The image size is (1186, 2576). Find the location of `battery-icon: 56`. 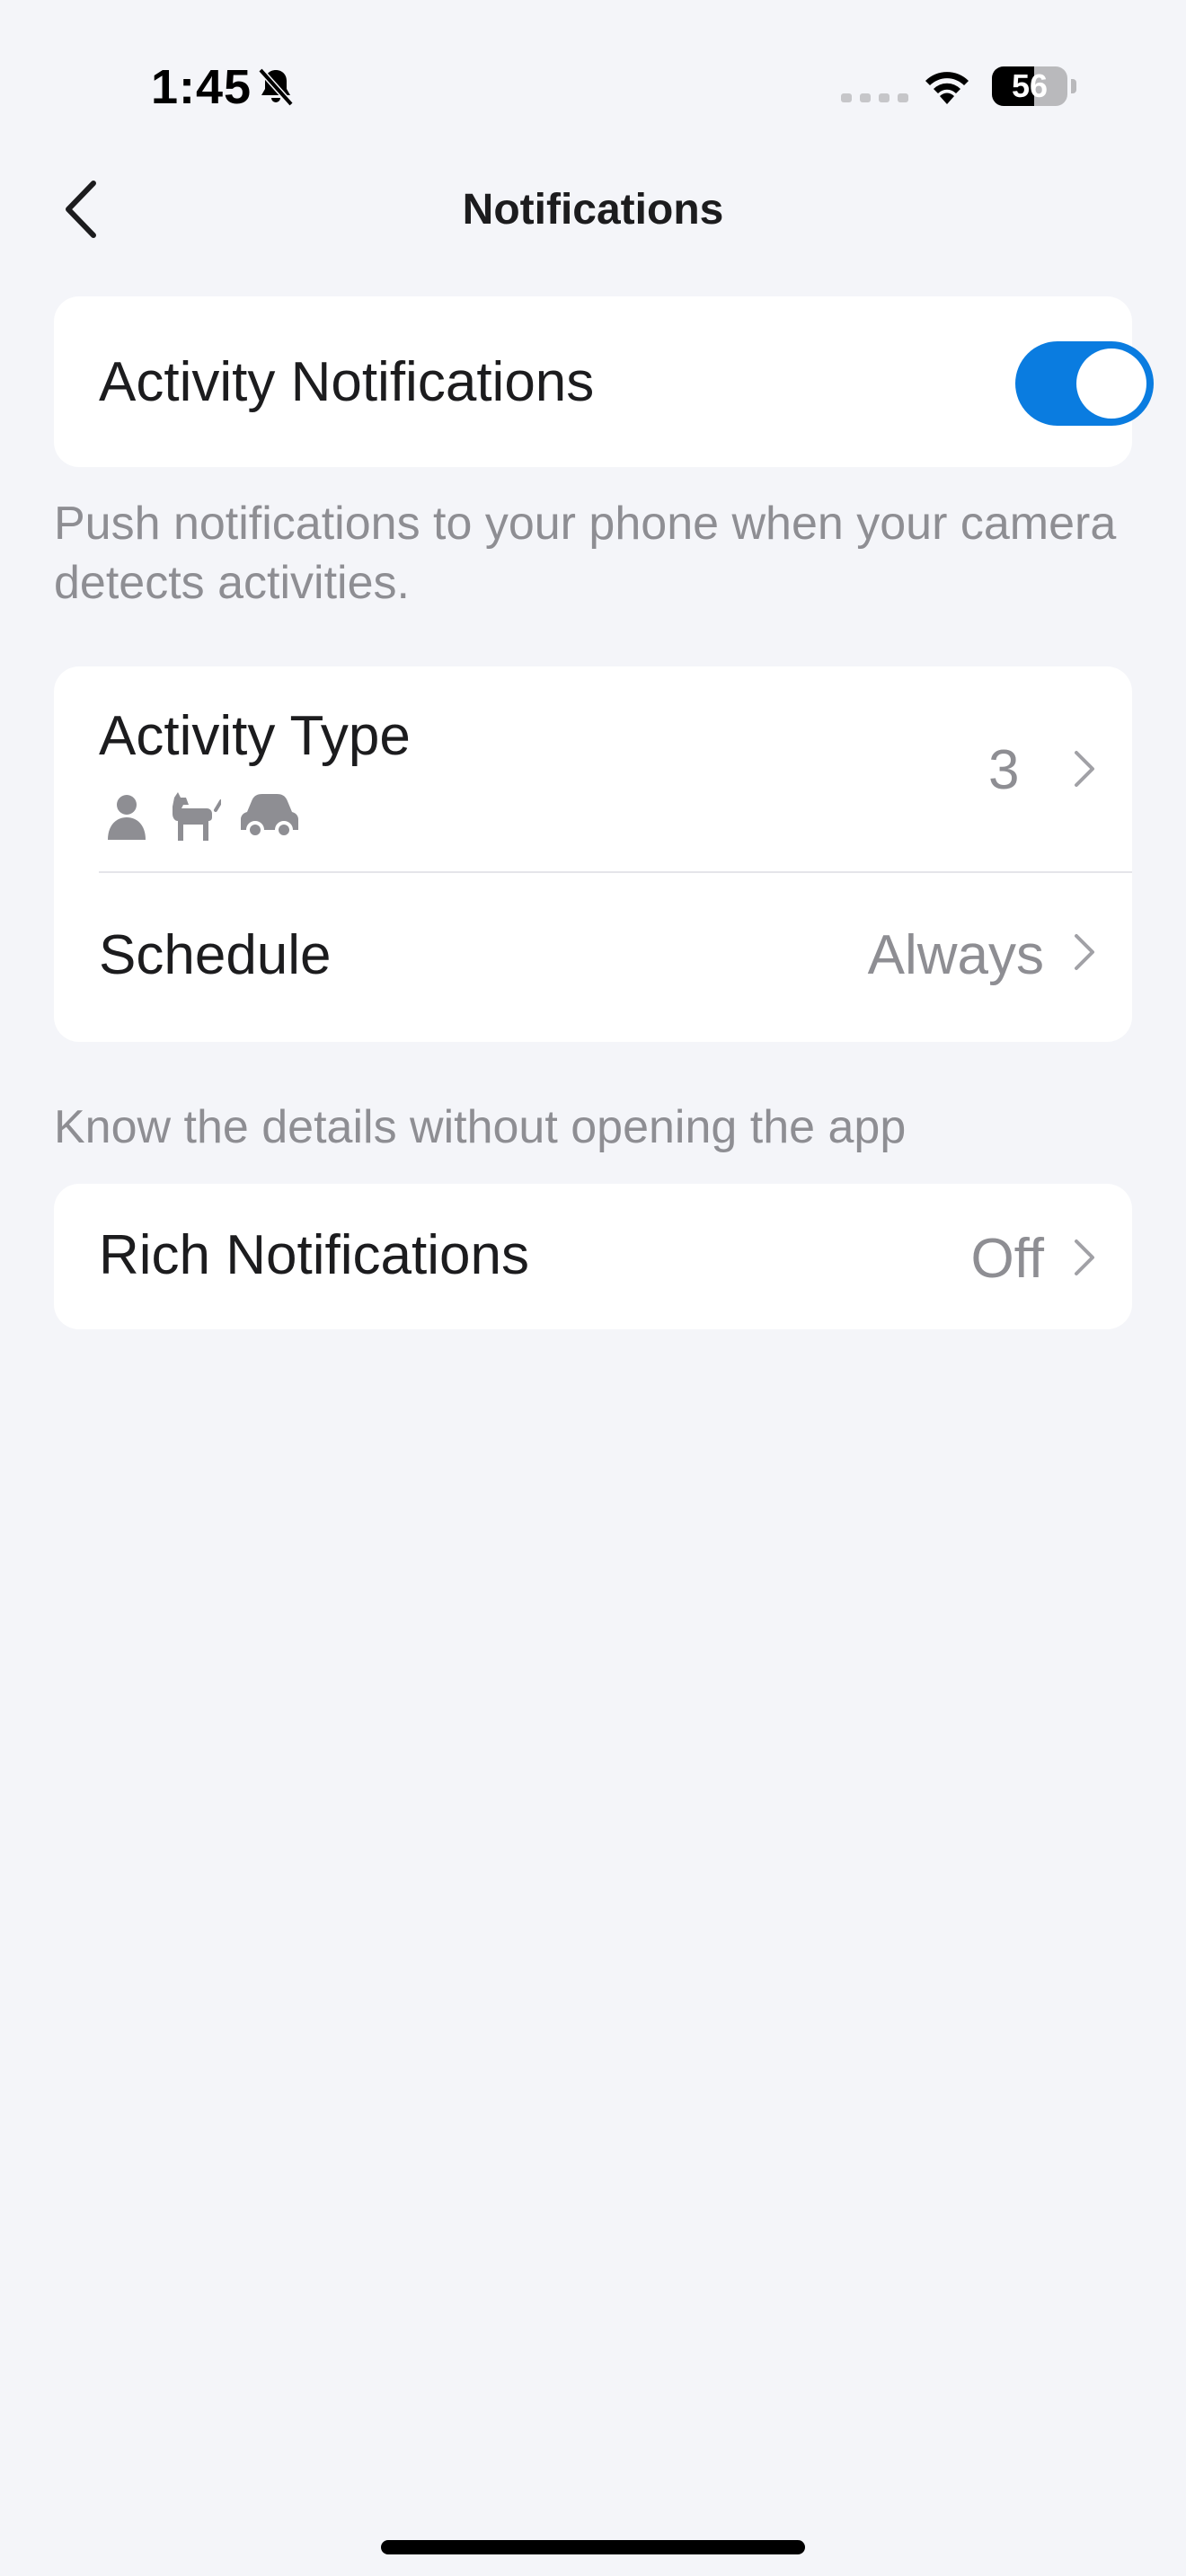

battery-icon: 56 is located at coordinates (1029, 86).